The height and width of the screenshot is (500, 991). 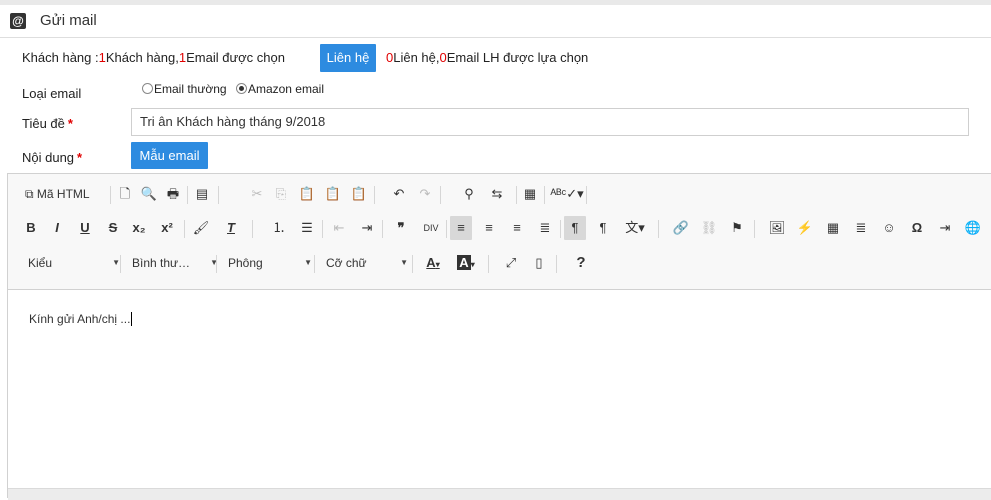 I want to click on div-container-icon: DIV, so click(x=431, y=228).